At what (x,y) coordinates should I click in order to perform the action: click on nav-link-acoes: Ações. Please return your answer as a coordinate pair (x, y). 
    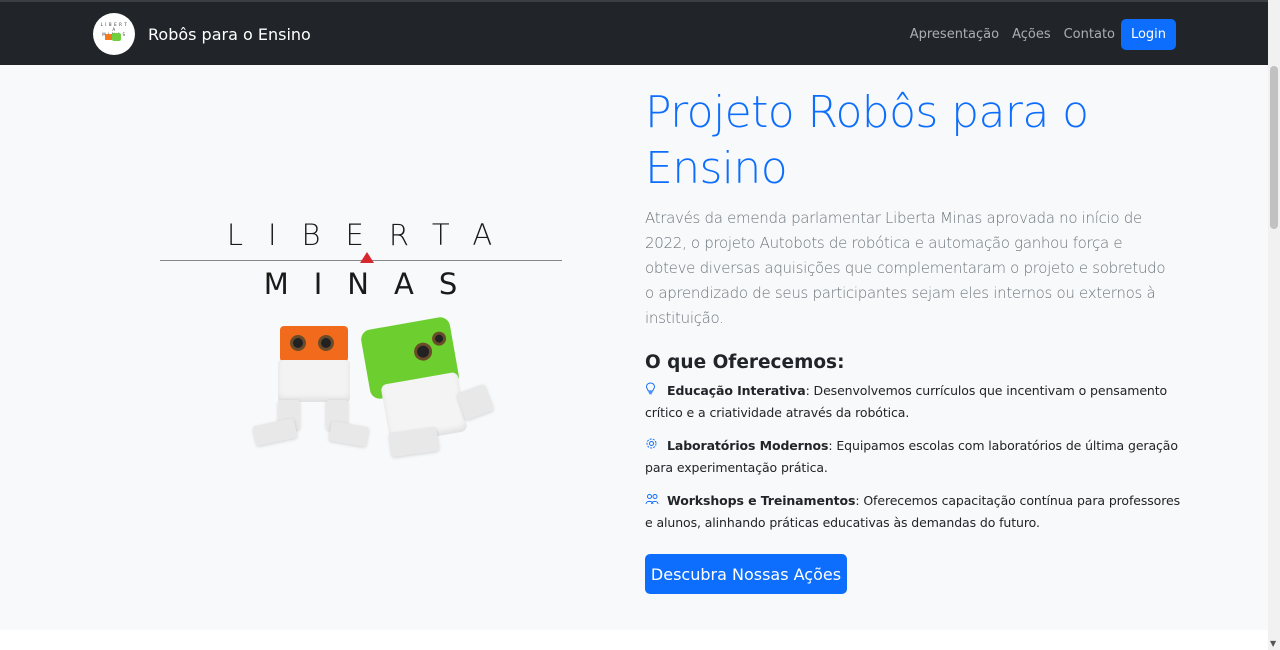
    Looking at the image, I should click on (1031, 34).